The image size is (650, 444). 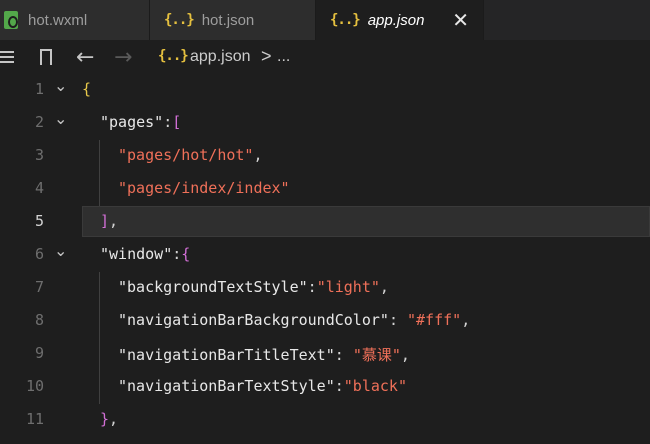 I want to click on code-line: 3 "pages/hot/hot",, so click(x=325, y=156).